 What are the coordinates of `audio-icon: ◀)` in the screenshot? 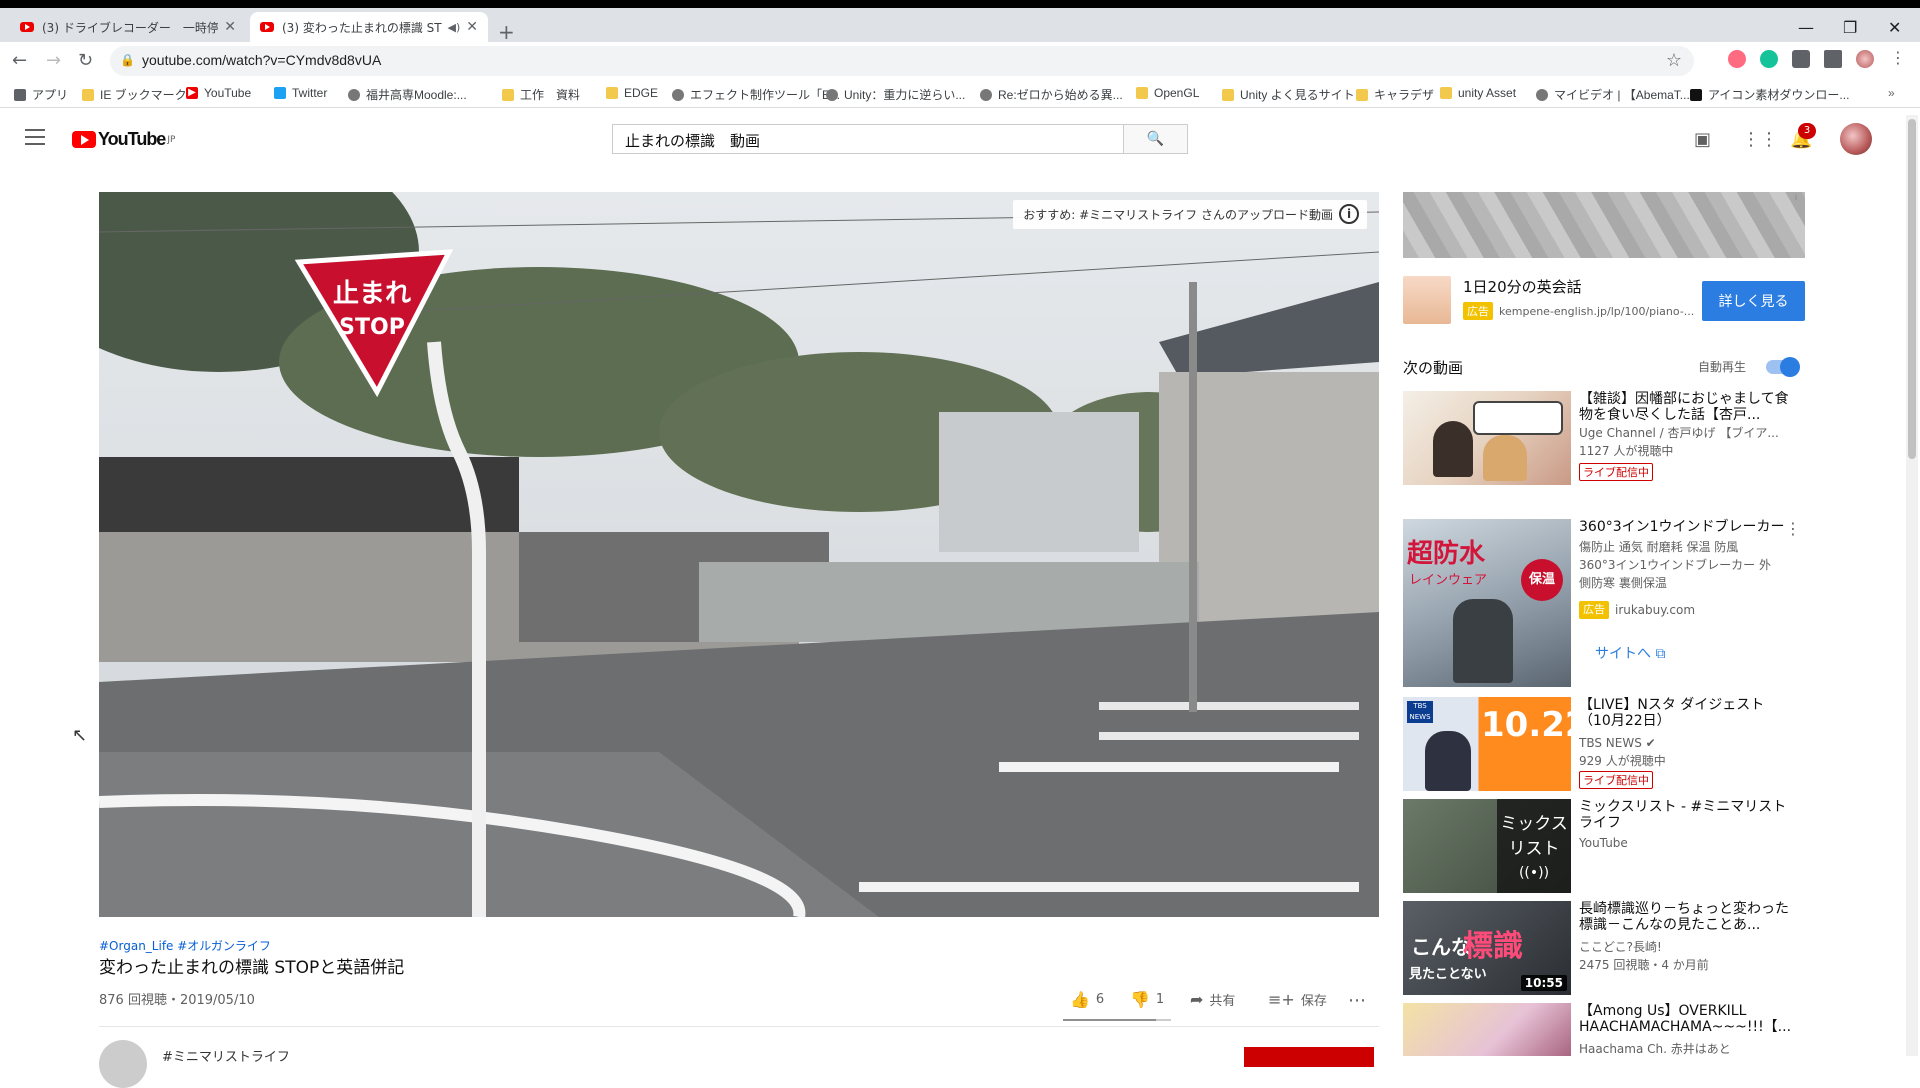 It's located at (454, 27).